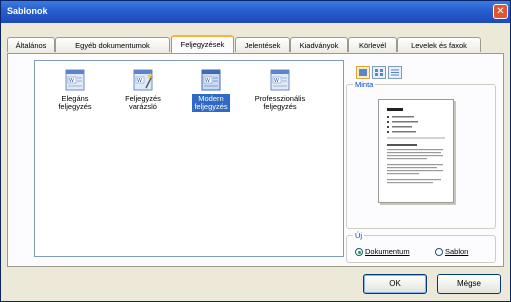 The width and height of the screenshot is (511, 302). I want to click on tab-korlevel: Körlevél, so click(372, 44).